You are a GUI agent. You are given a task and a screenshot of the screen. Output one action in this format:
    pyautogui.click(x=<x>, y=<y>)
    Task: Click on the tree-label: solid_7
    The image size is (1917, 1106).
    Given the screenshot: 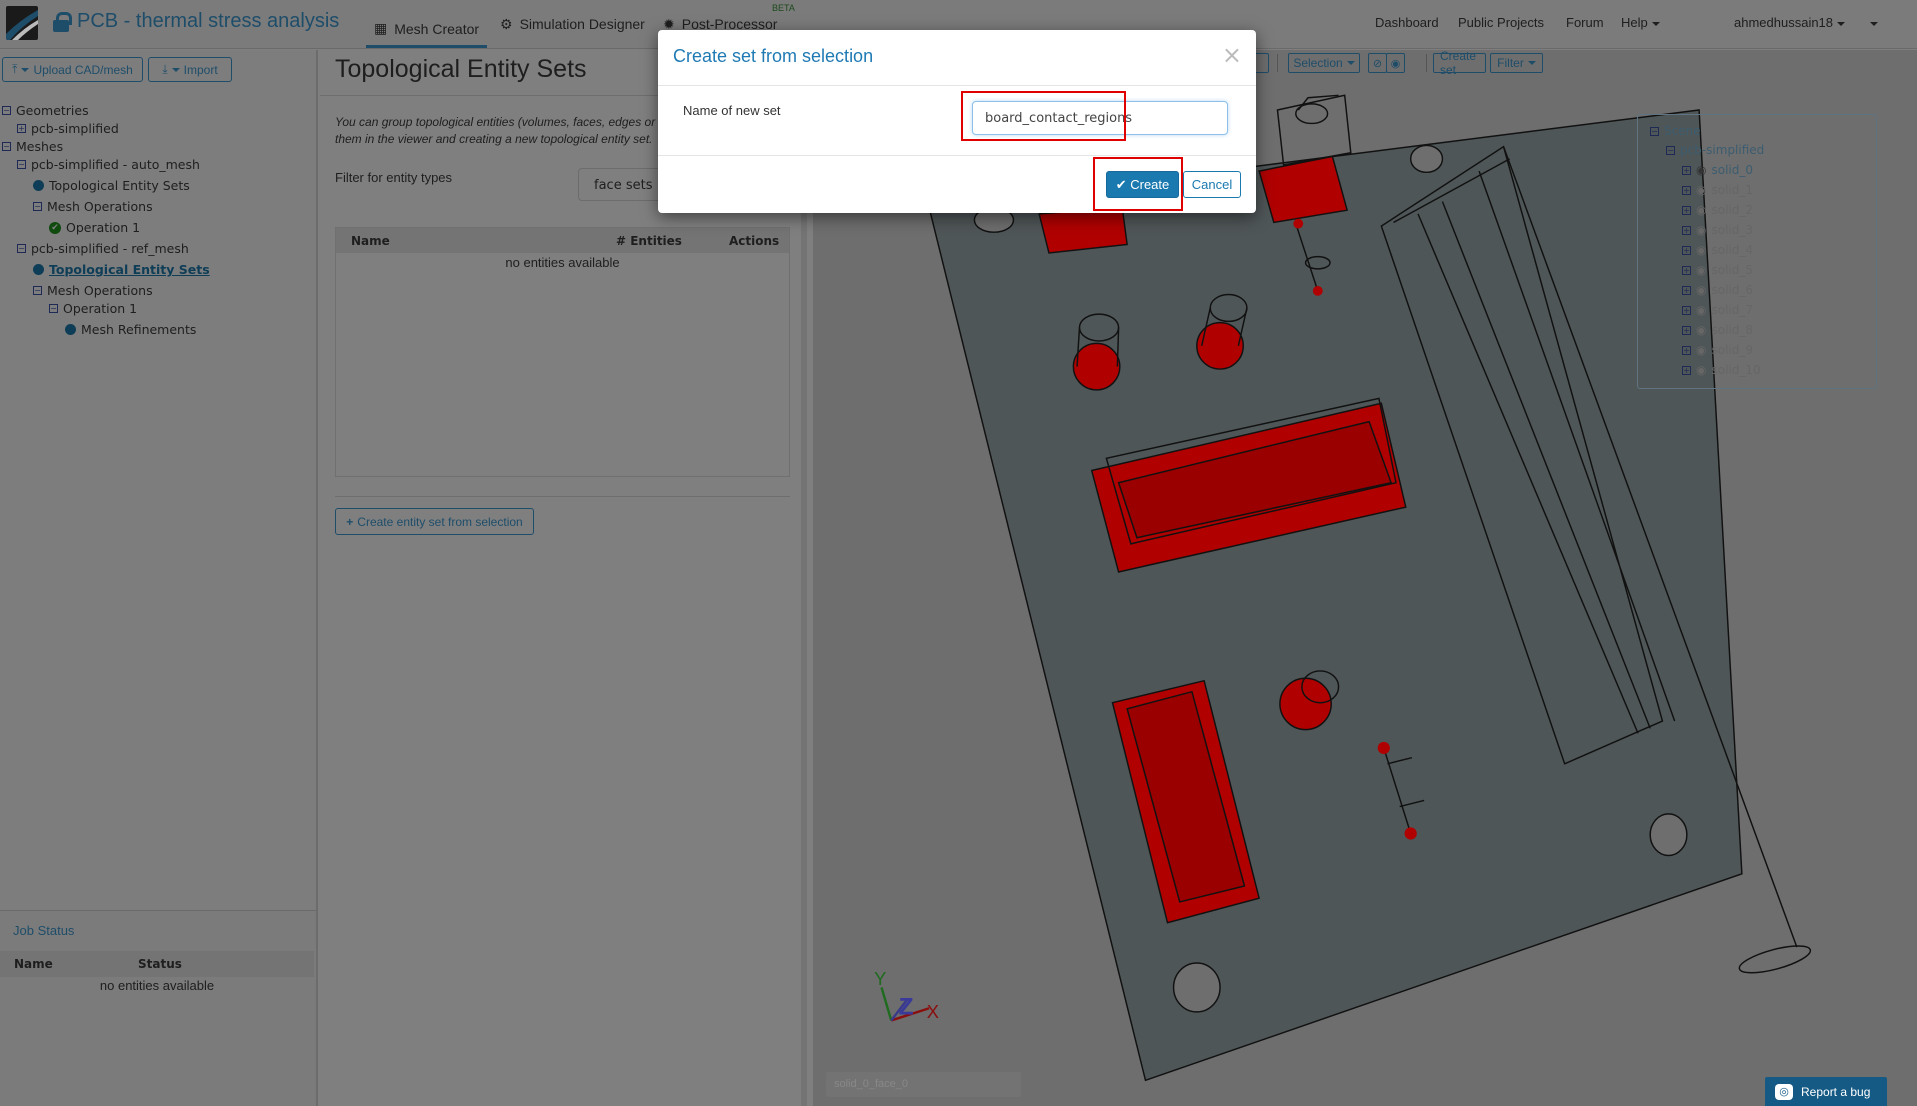 What is the action you would take?
    pyautogui.click(x=1732, y=310)
    